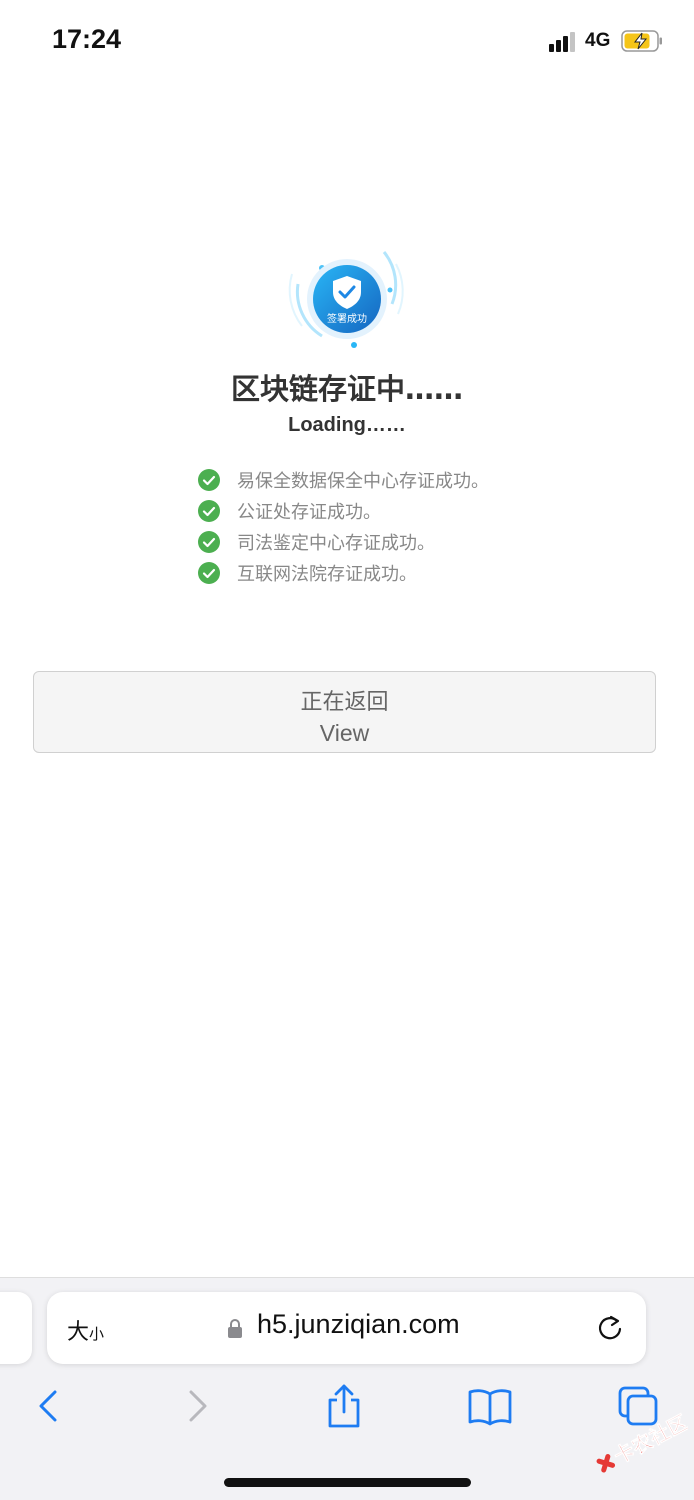 The image size is (694, 1500). What do you see at coordinates (563, 42) in the screenshot?
I see `cellular-signal-icon` at bounding box center [563, 42].